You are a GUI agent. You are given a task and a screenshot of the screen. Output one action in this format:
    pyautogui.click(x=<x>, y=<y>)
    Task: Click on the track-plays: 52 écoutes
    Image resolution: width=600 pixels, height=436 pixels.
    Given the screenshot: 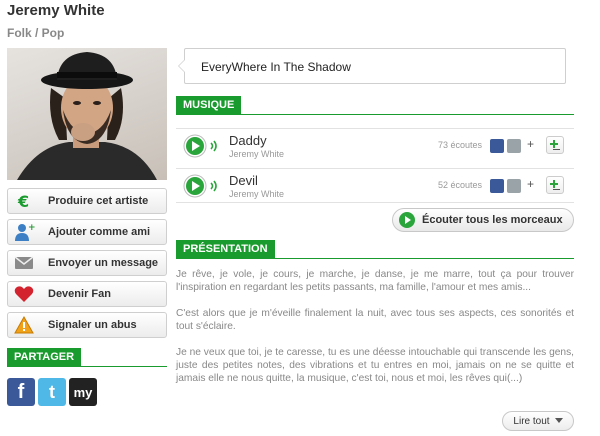 What is the action you would take?
    pyautogui.click(x=459, y=185)
    